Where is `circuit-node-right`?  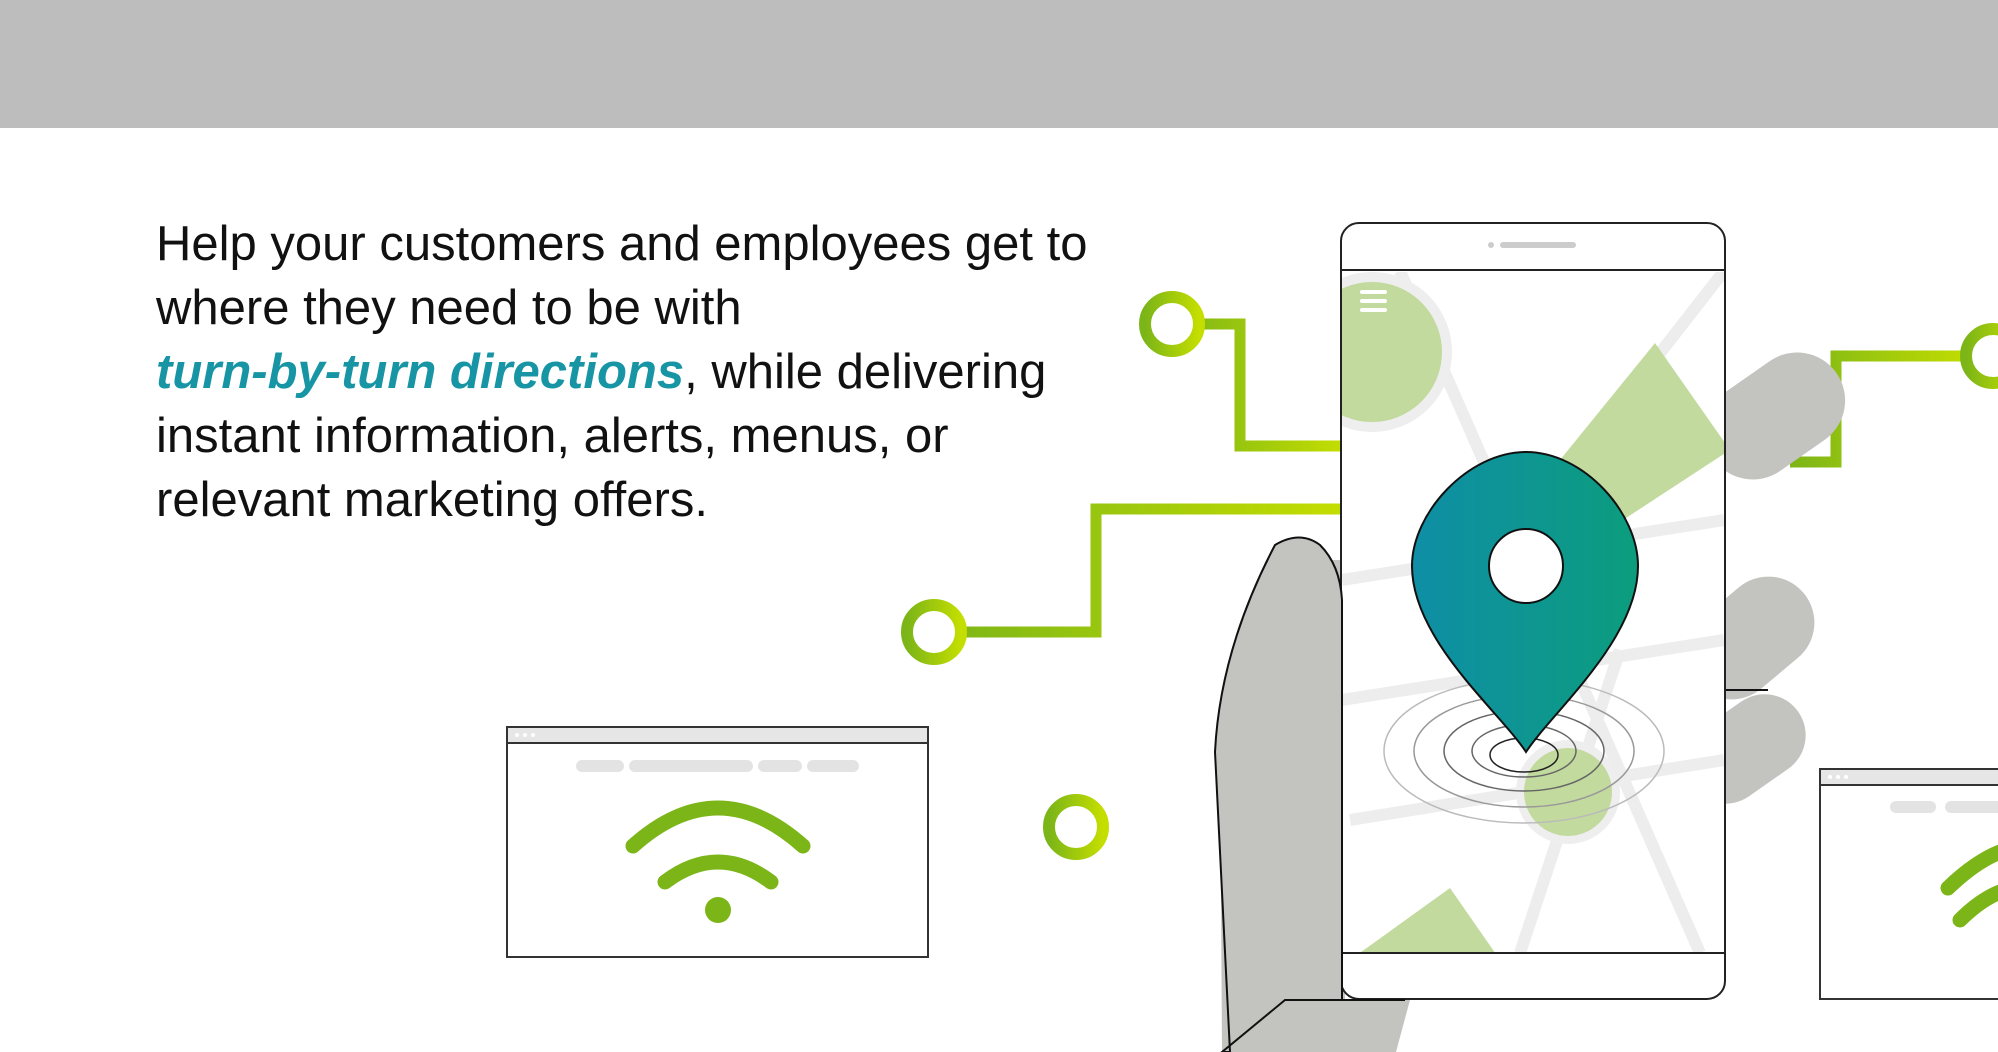 circuit-node-right is located at coordinates (1979, 356).